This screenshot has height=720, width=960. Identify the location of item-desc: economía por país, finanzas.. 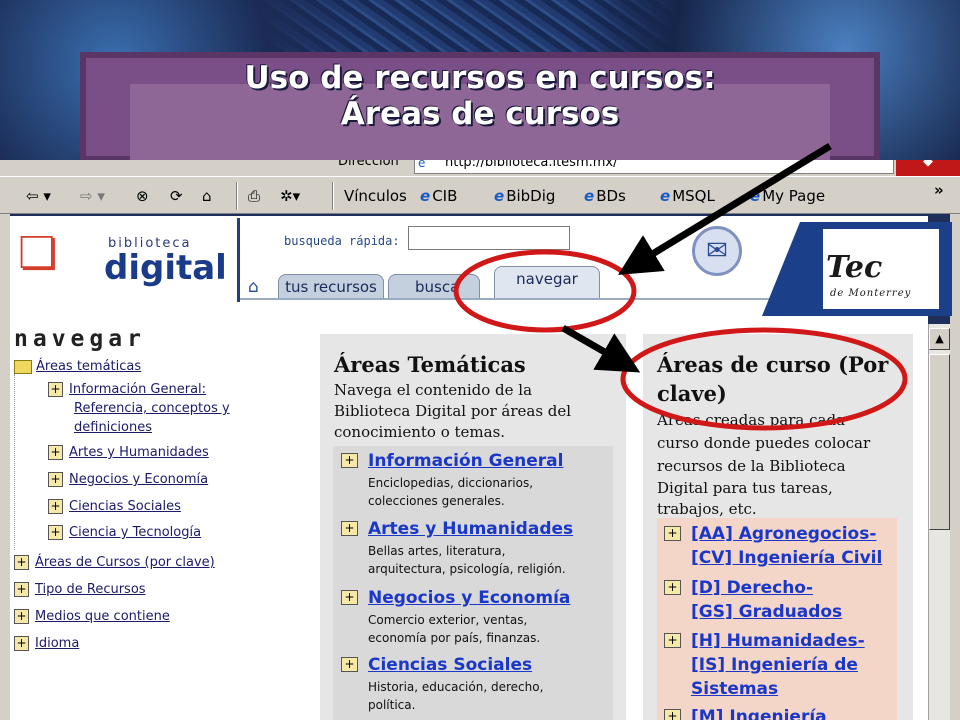
(454, 638).